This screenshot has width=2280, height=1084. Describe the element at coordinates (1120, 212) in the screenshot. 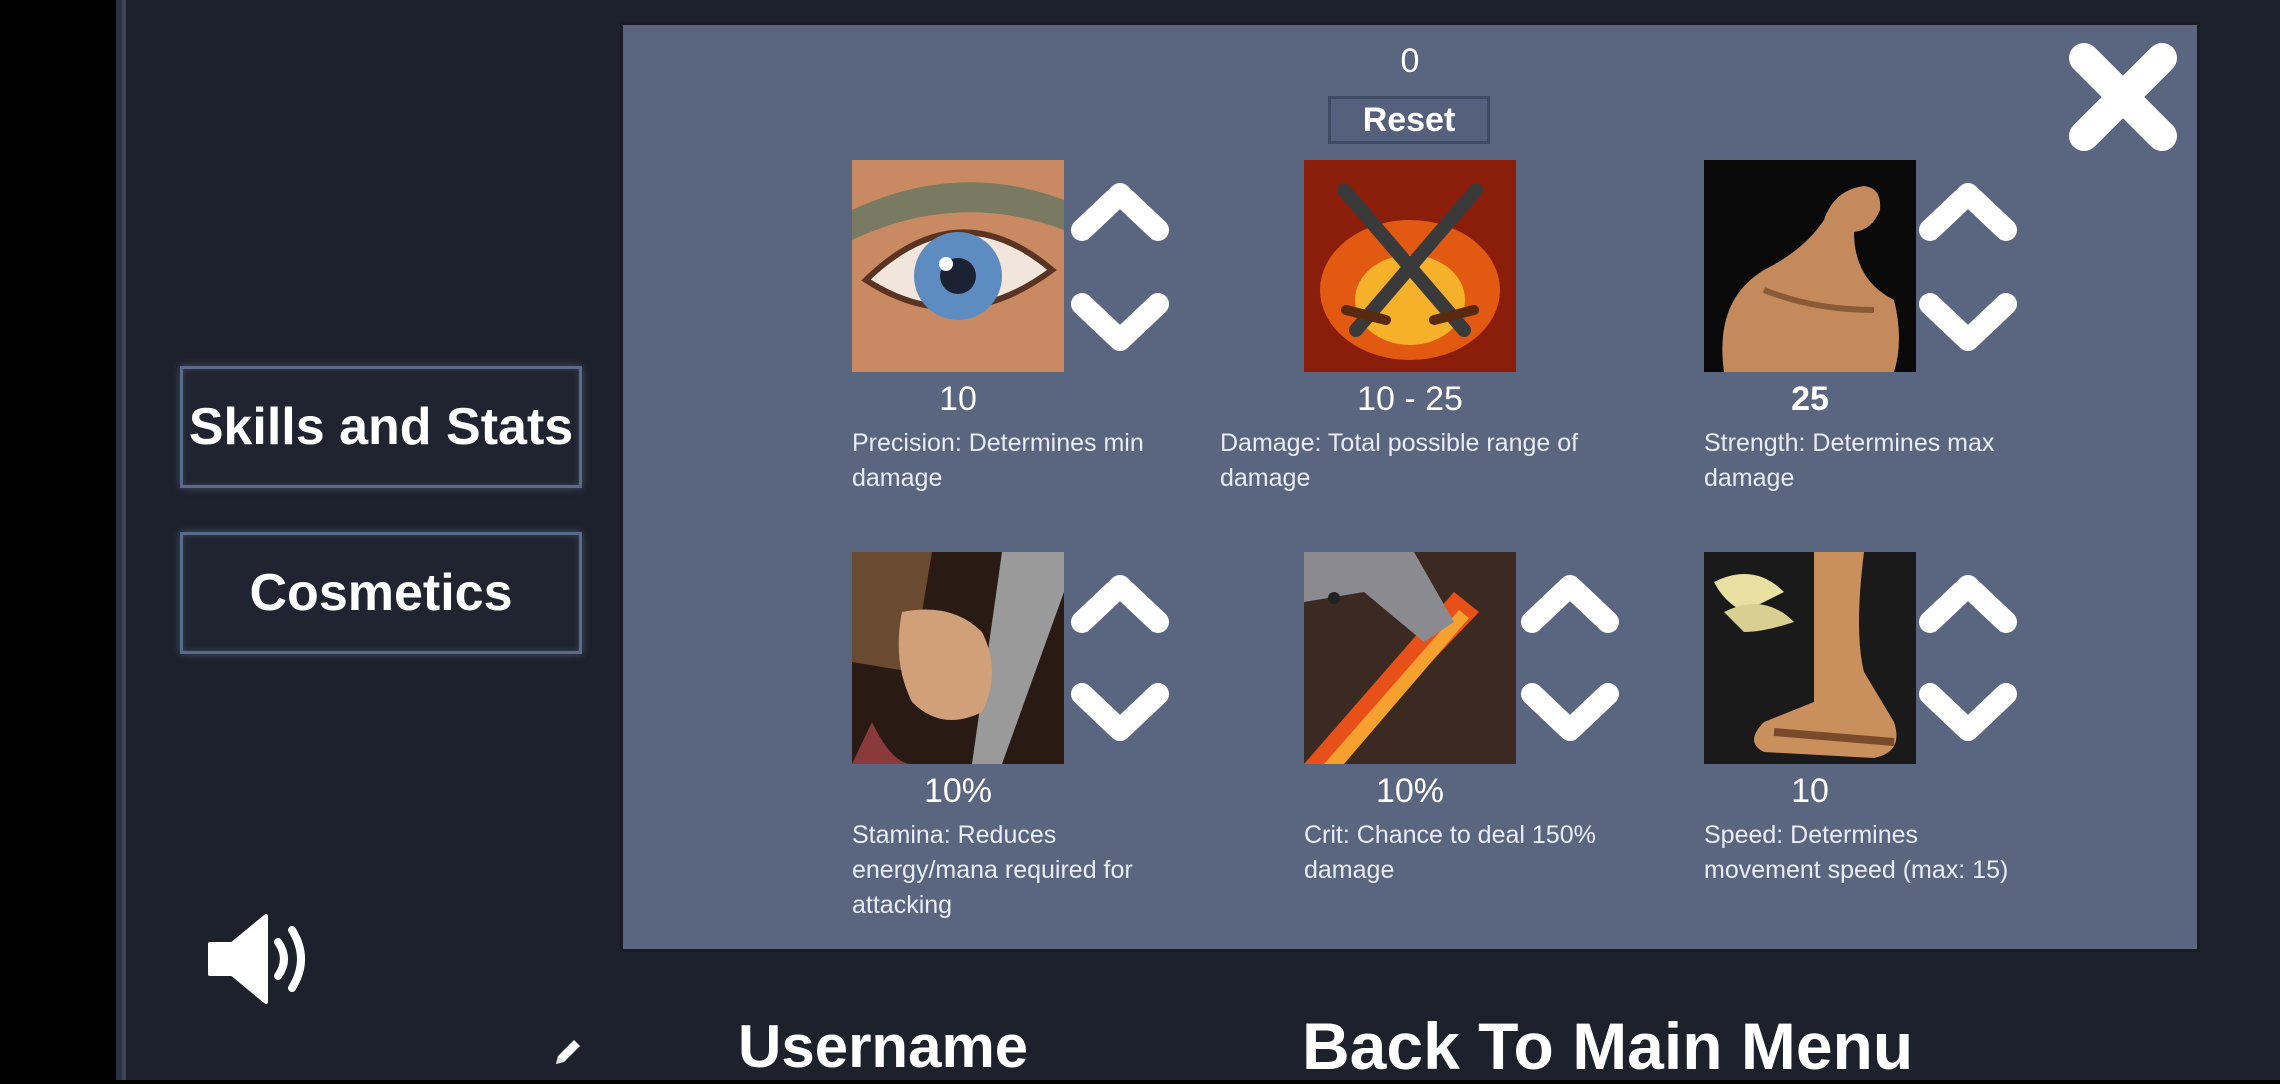

I see `precision-arrow-up-icon` at that location.